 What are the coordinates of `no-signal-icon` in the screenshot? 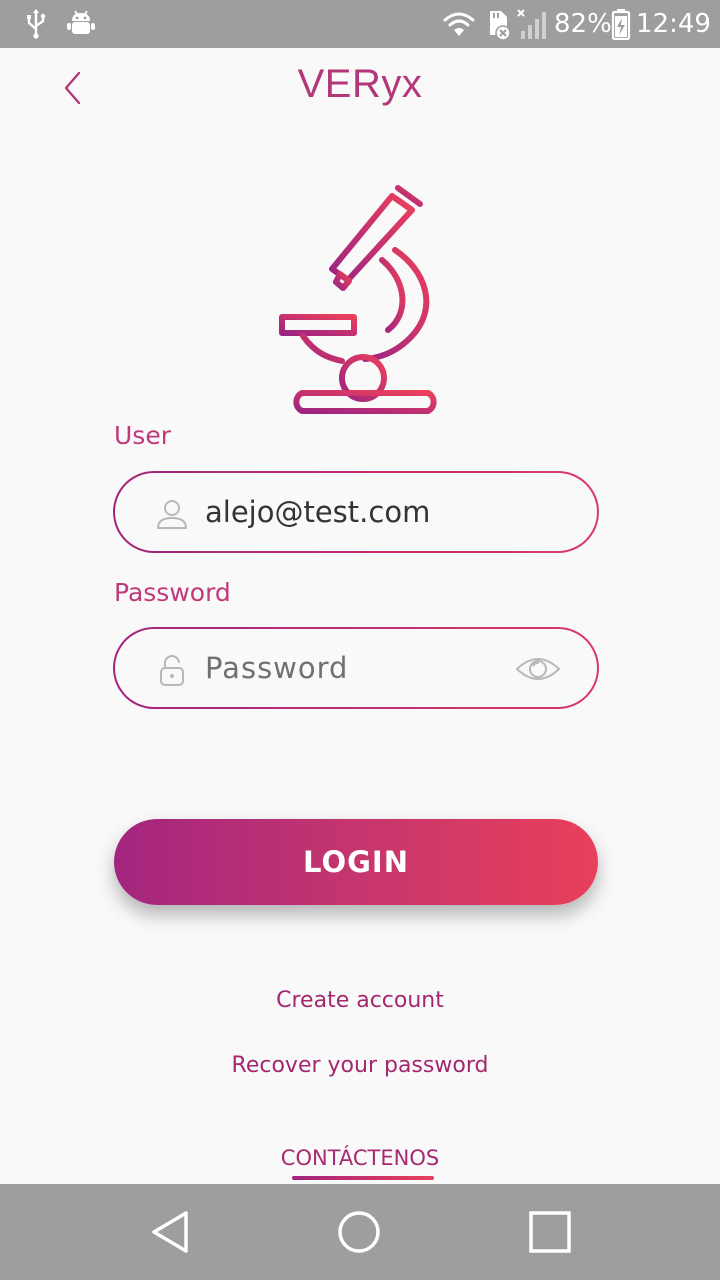 It's located at (532, 24).